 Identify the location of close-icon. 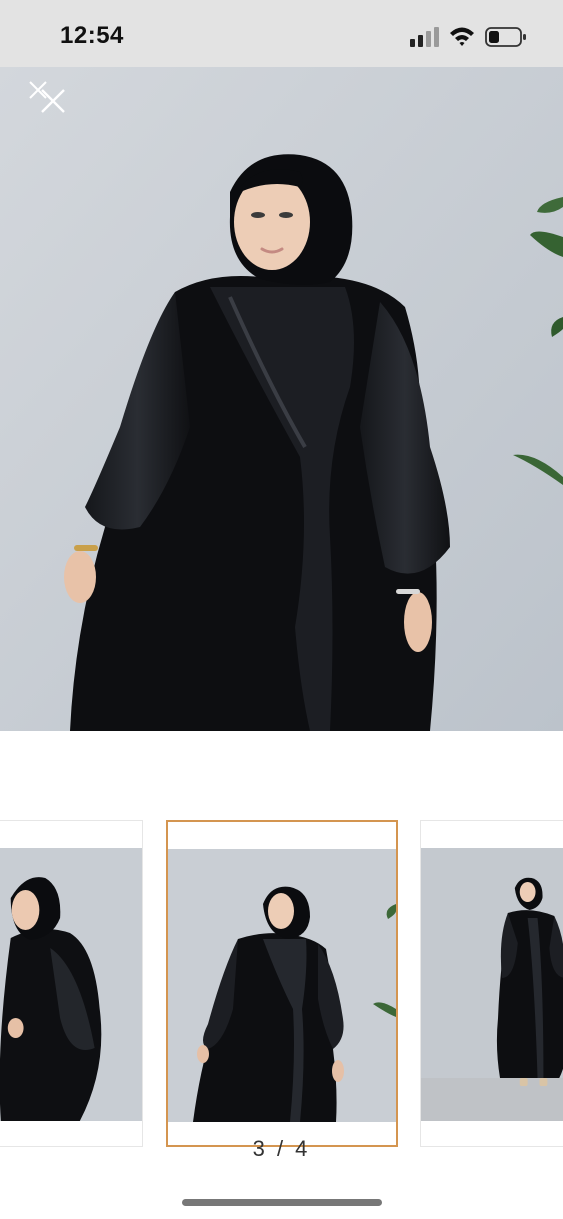
(47, 97).